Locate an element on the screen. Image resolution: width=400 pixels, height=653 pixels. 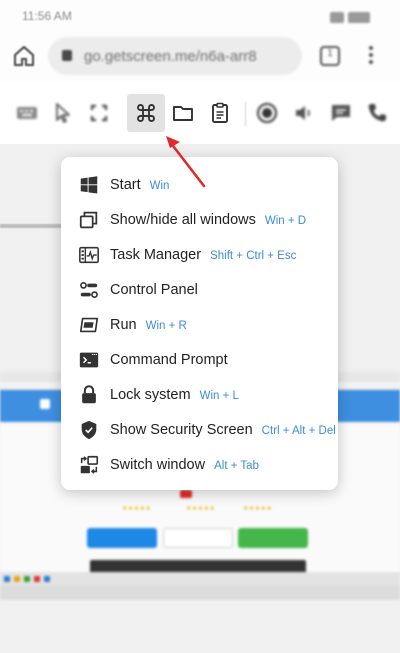
menu-item-show-hide-windows: Show/hide all windows Win + D is located at coordinates (199, 219).